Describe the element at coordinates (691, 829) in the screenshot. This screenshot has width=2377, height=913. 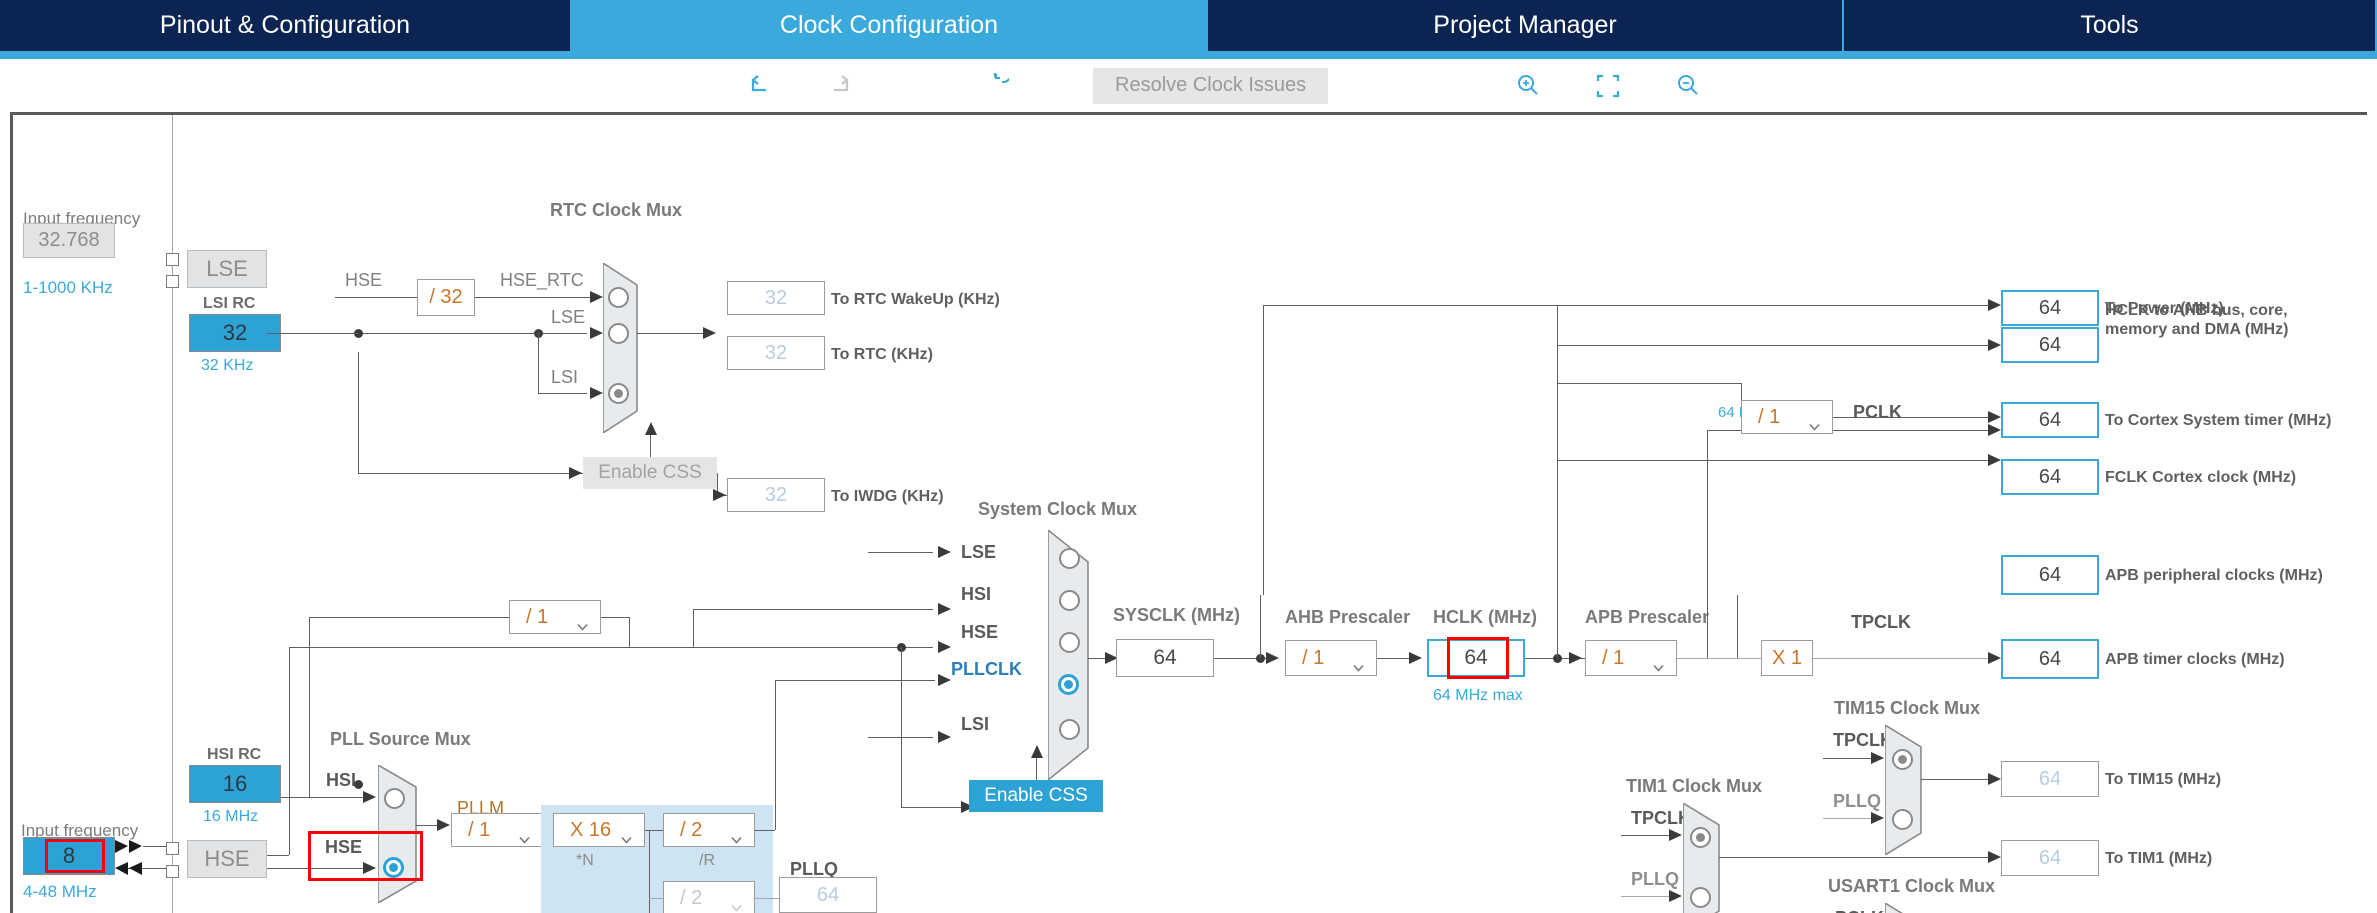
I see `pllr-value: / 2` at that location.